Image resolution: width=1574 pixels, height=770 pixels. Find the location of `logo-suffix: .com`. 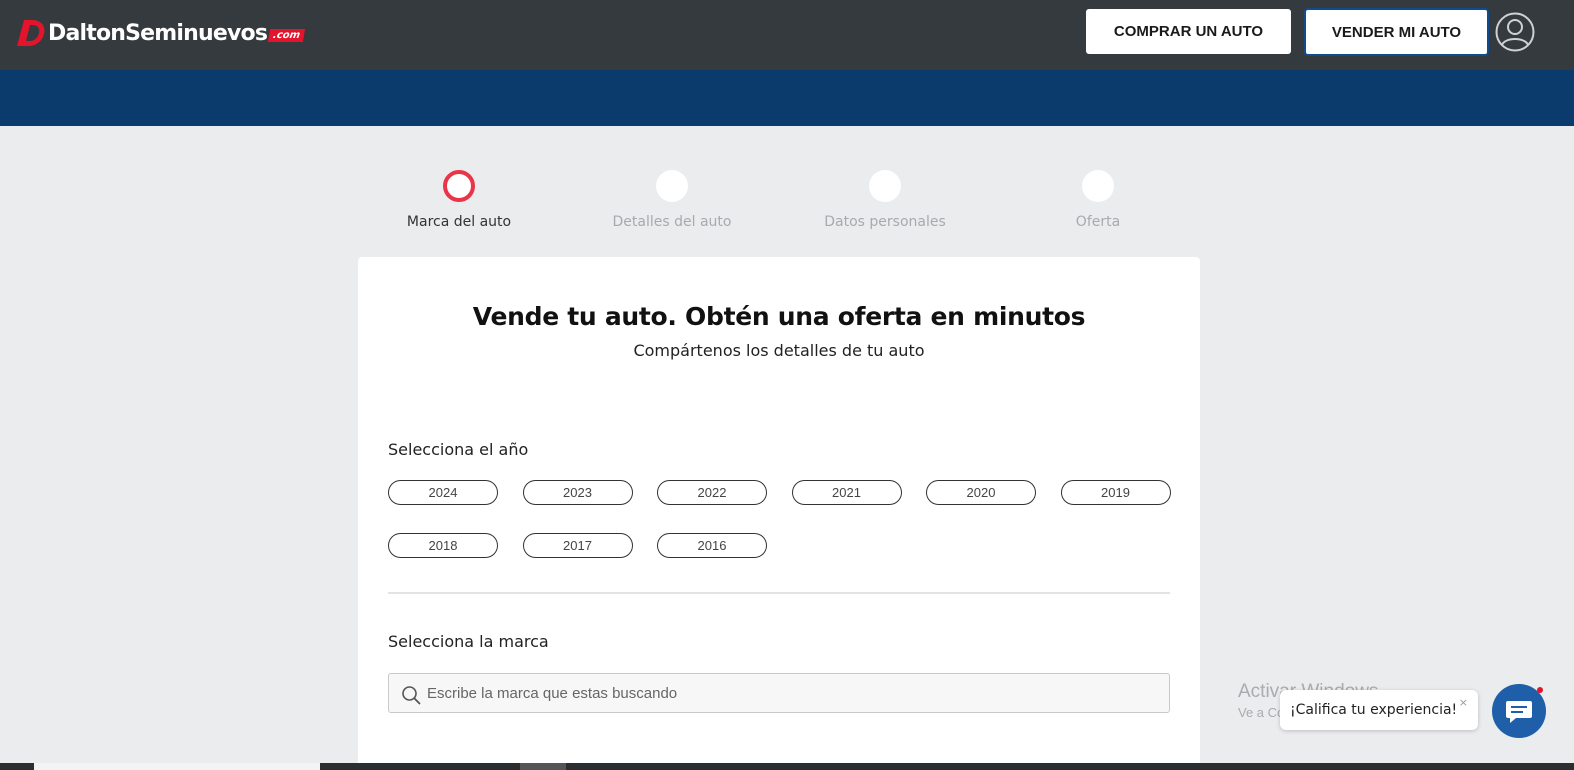

logo-suffix: .com is located at coordinates (287, 35).